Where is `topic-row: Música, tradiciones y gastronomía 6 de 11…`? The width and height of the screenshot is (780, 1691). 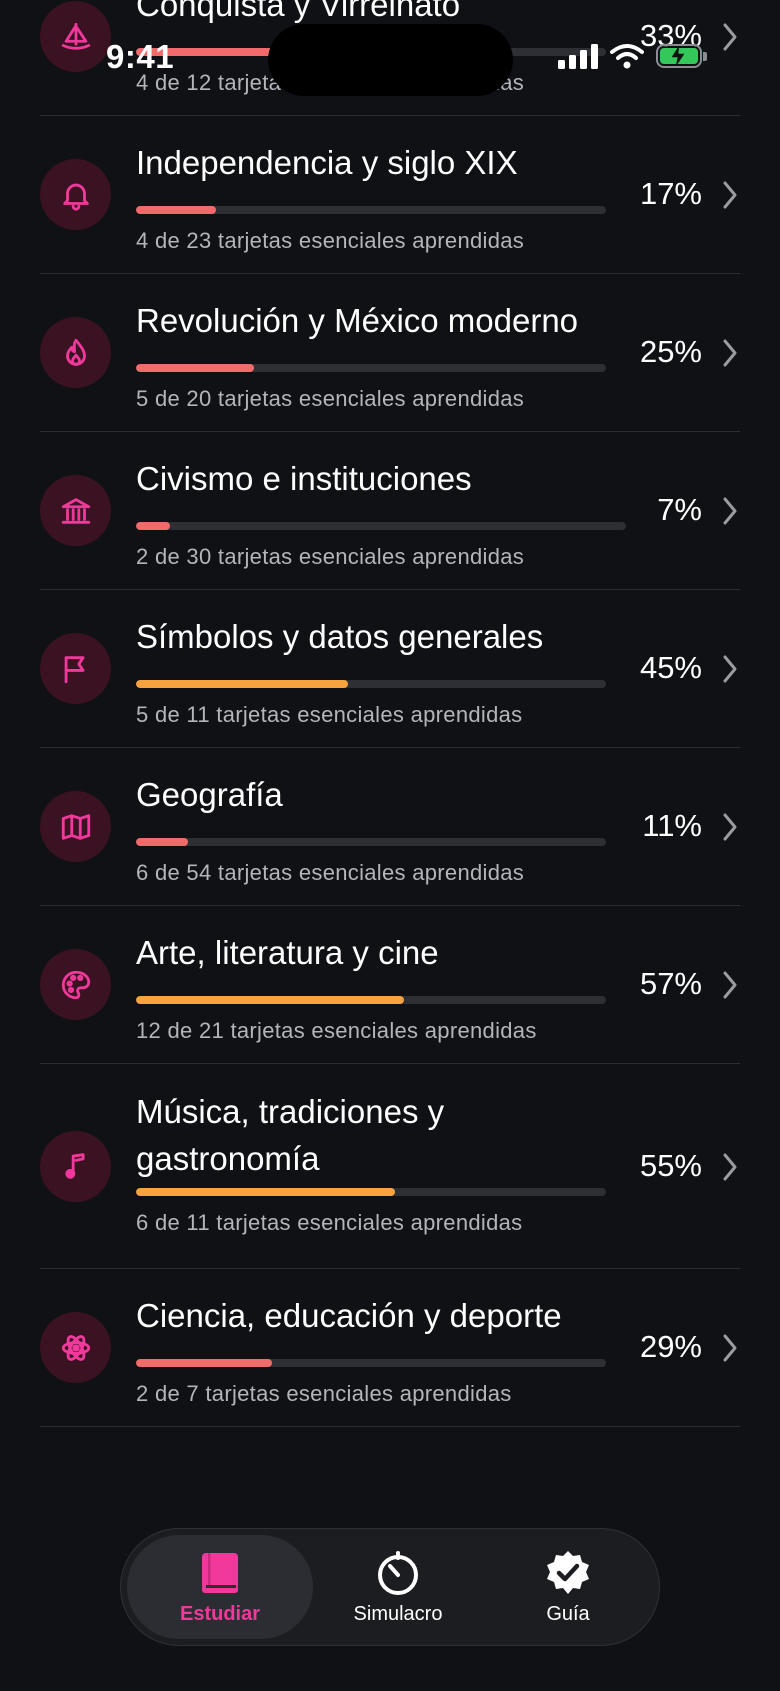 topic-row: Música, tradiciones y gastronomía 6 de 11… is located at coordinates (390, 1166).